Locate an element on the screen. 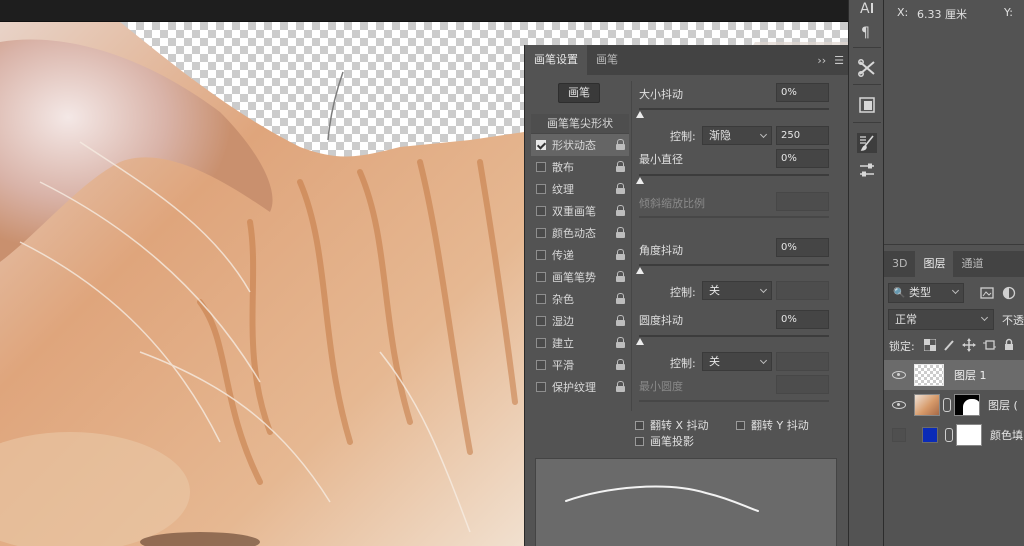 The height and width of the screenshot is (546, 1024). angle-jitter-label: 角度抖动 is located at coordinates (661, 250).